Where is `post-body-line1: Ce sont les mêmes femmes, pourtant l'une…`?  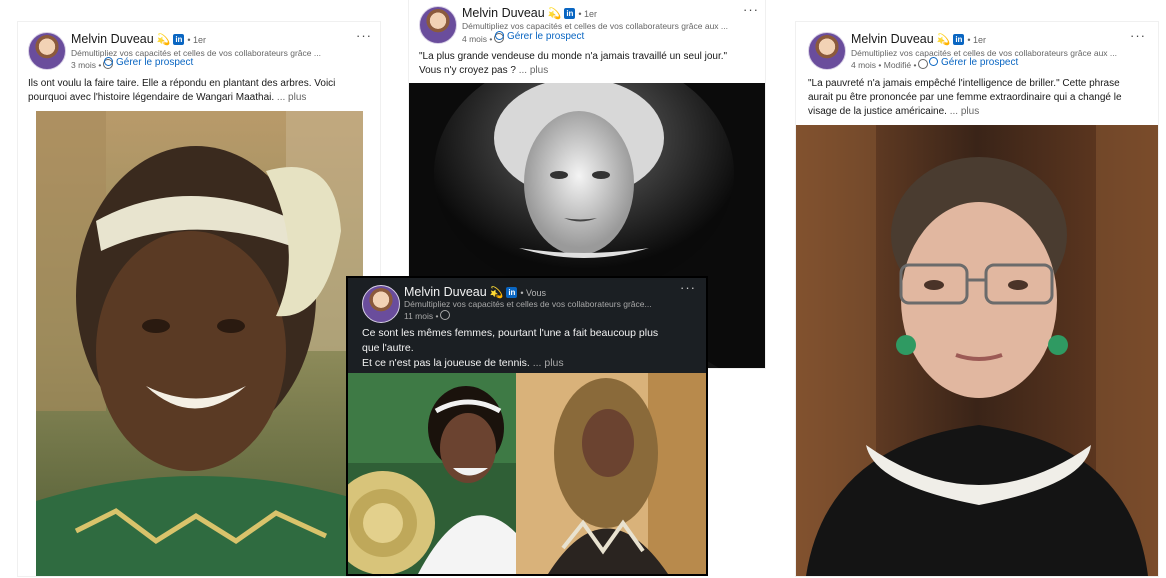
post-body-line1: Ce sont les mêmes femmes, pourtant l'une… is located at coordinates (510, 340).